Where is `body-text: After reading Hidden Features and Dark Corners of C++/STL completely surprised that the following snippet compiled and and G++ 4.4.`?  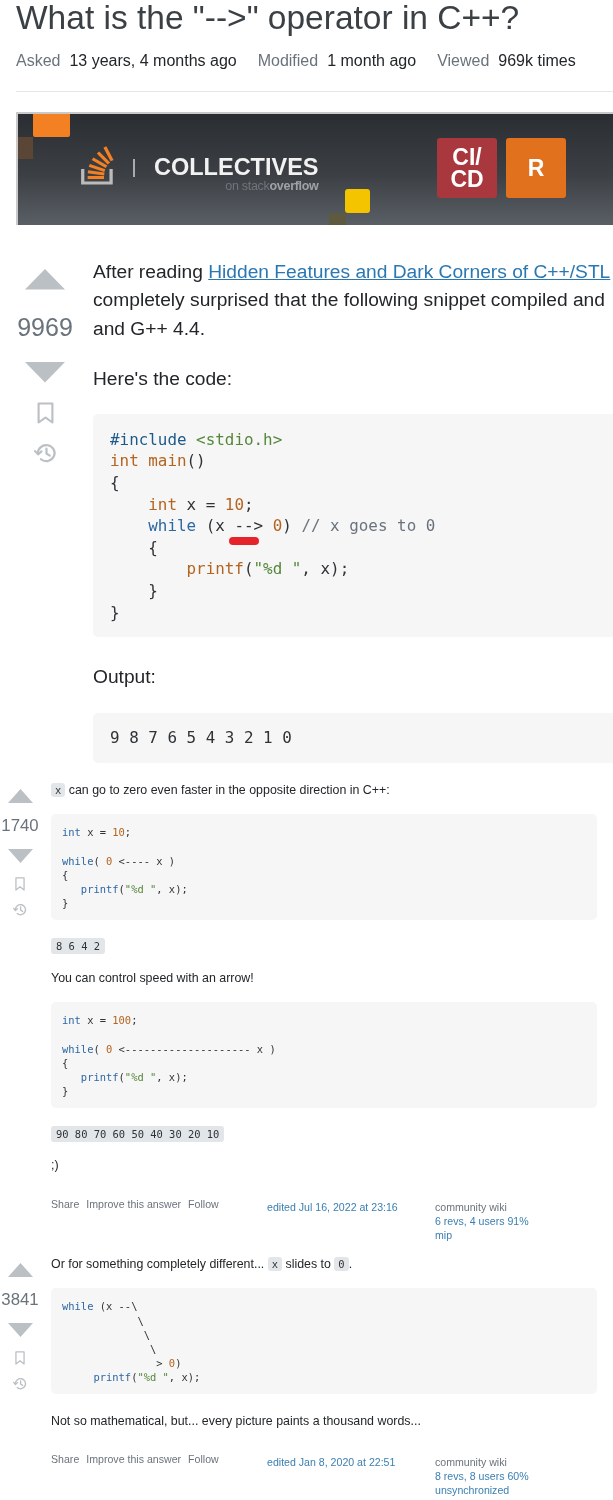 body-text: After reading Hidden Features and Dark Corners of C++/STL completely surprised that the following snippet compiled and and G++ 4.4. is located at coordinates (352, 300).